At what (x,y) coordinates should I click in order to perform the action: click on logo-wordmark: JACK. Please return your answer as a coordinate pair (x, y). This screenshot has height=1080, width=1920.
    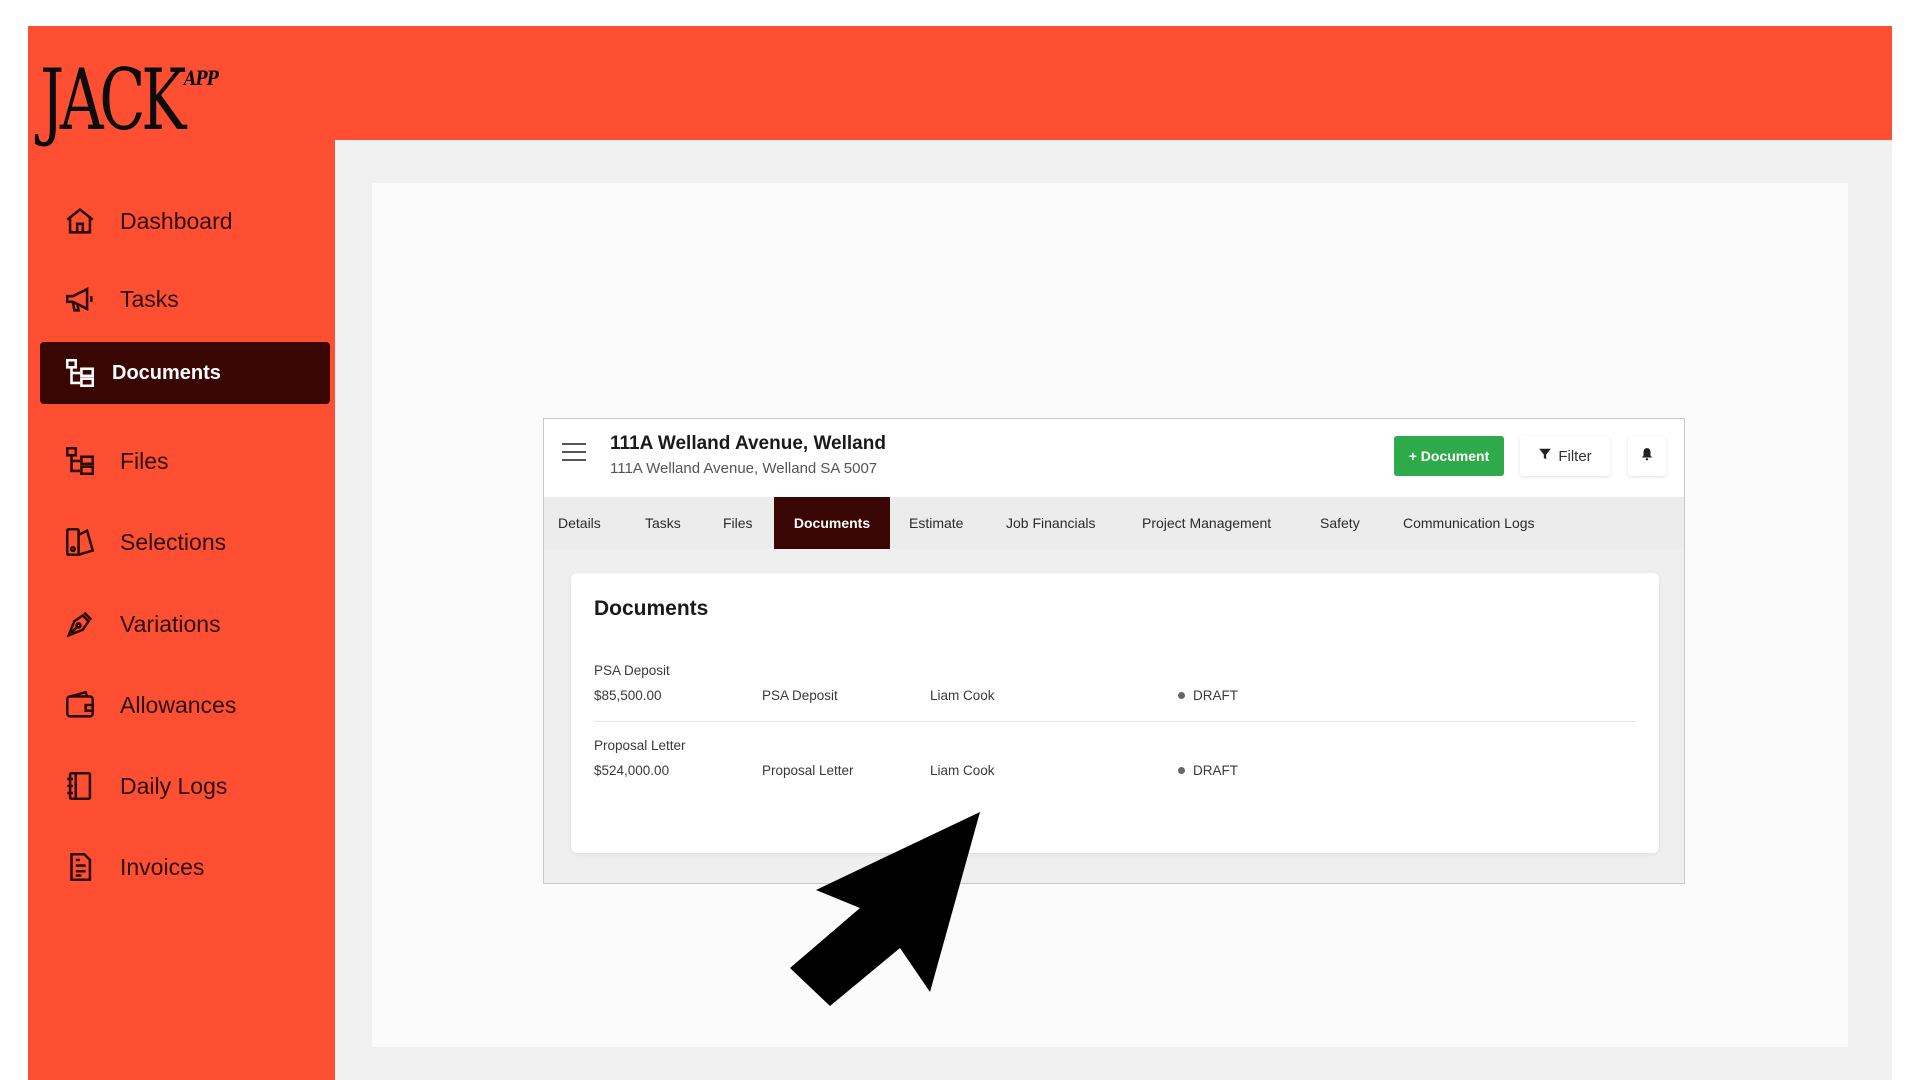
    Looking at the image, I should click on (113, 100).